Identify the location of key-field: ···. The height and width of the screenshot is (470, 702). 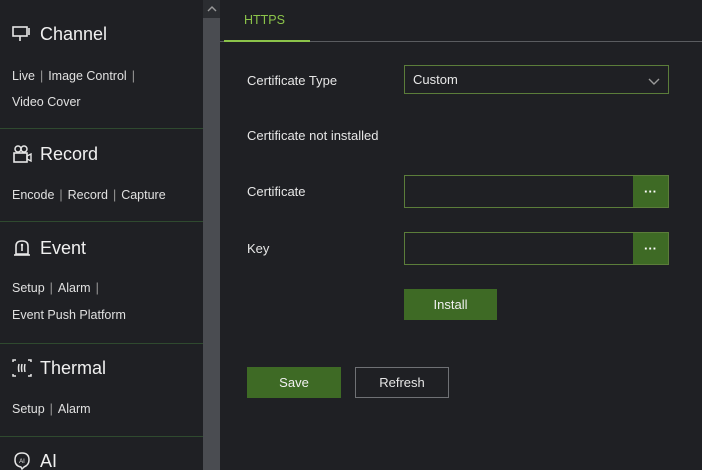
(536, 248).